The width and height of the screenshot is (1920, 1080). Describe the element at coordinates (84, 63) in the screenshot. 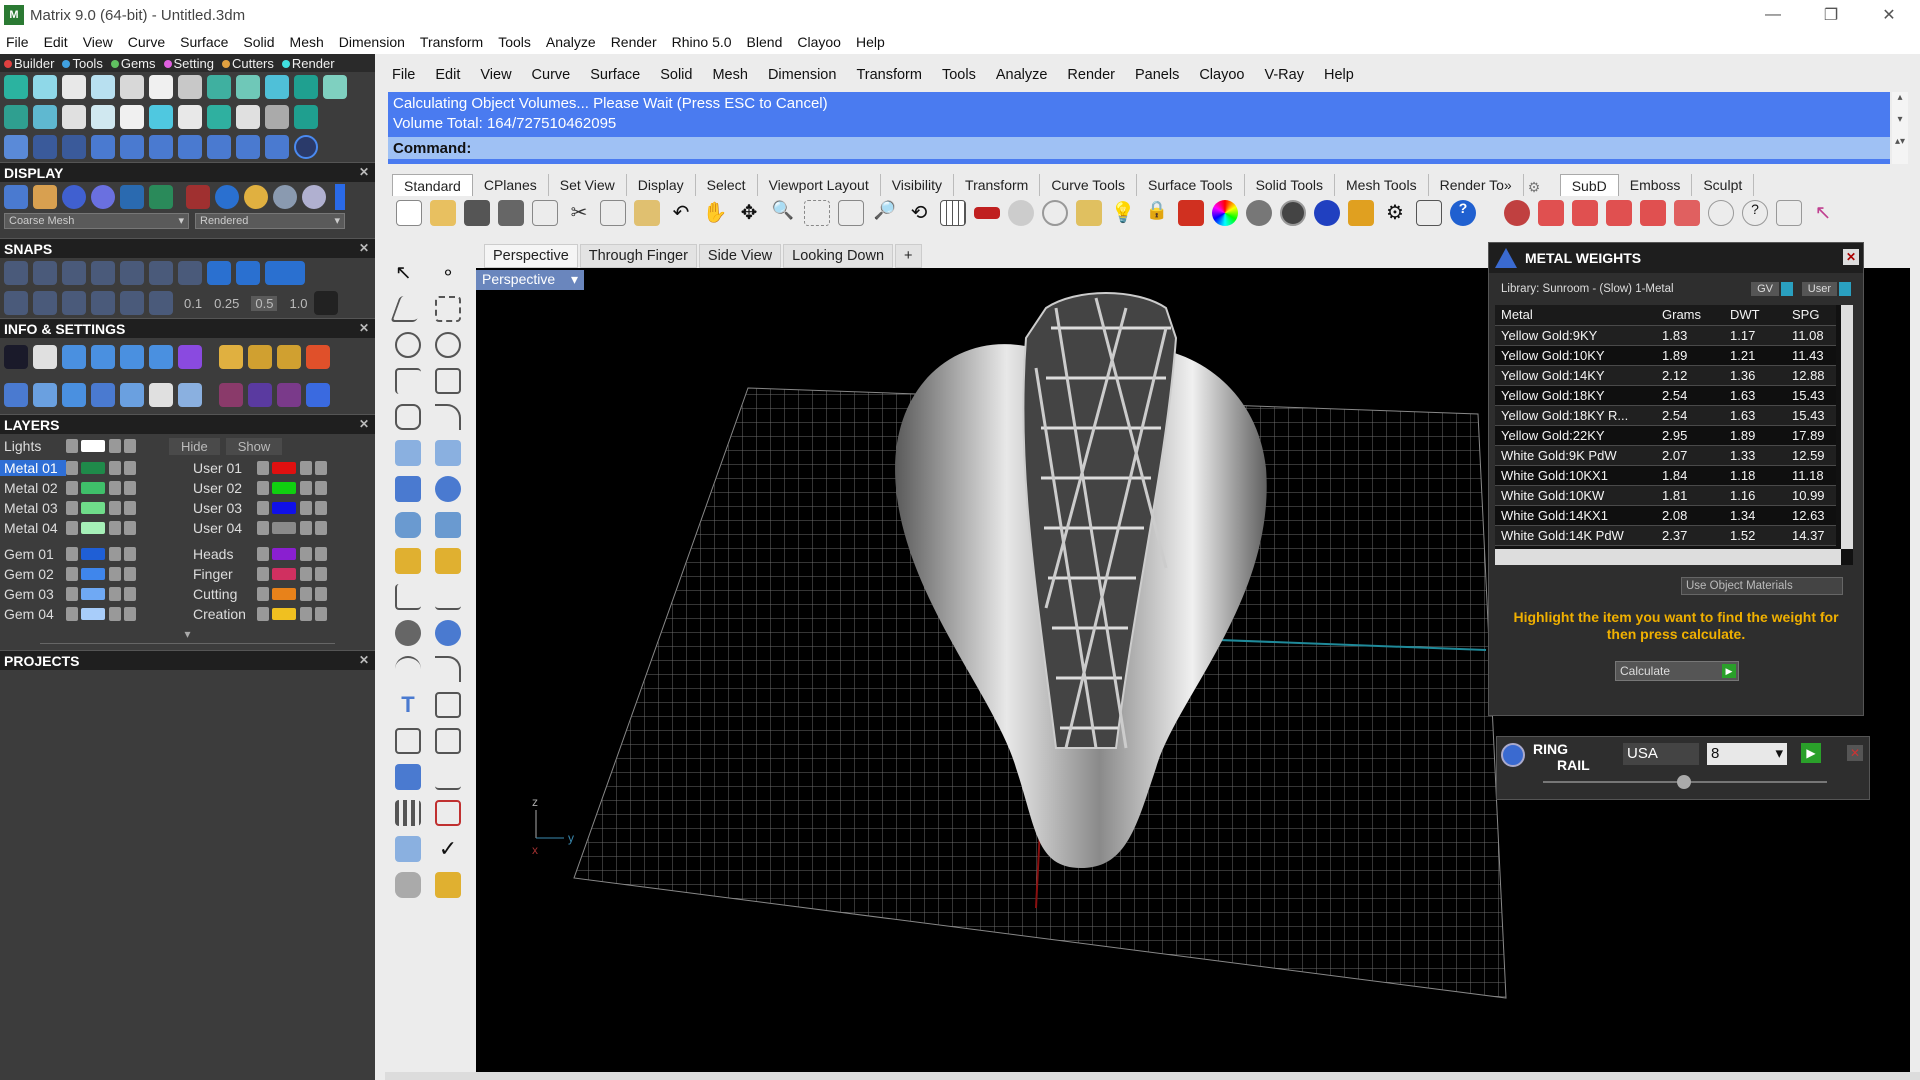

I see `tab-tools: Tools` at that location.